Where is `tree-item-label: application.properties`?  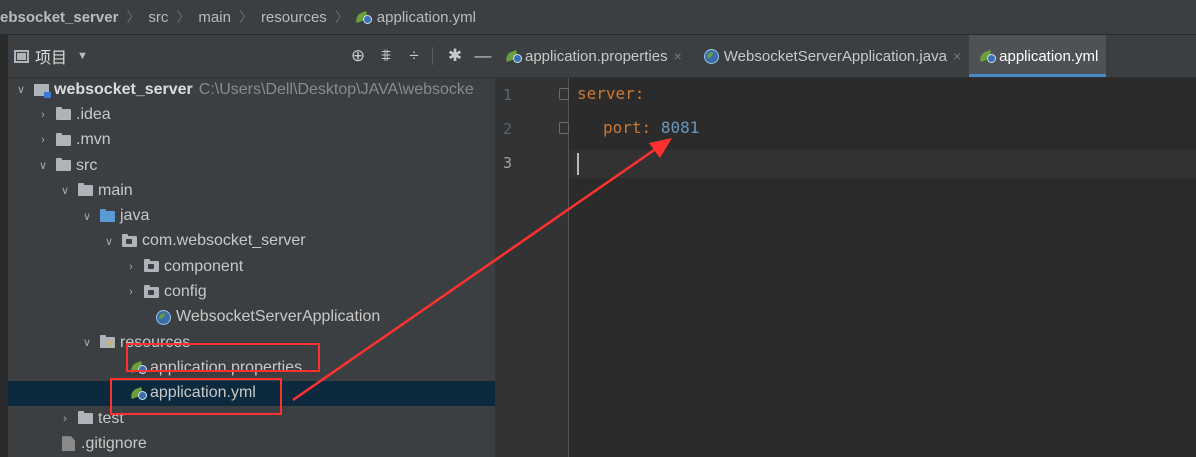 tree-item-label: application.properties is located at coordinates (226, 367).